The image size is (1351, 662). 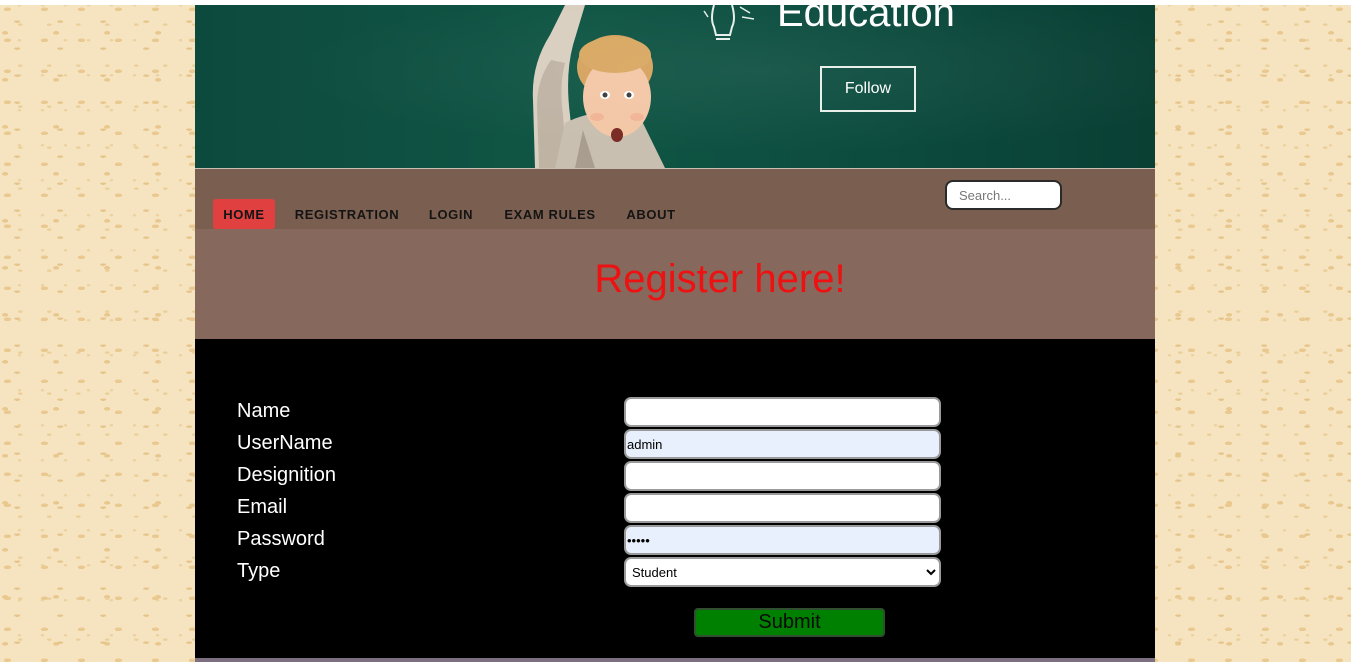 What do you see at coordinates (789, 622) in the screenshot?
I see `submit-button: Submit` at bounding box center [789, 622].